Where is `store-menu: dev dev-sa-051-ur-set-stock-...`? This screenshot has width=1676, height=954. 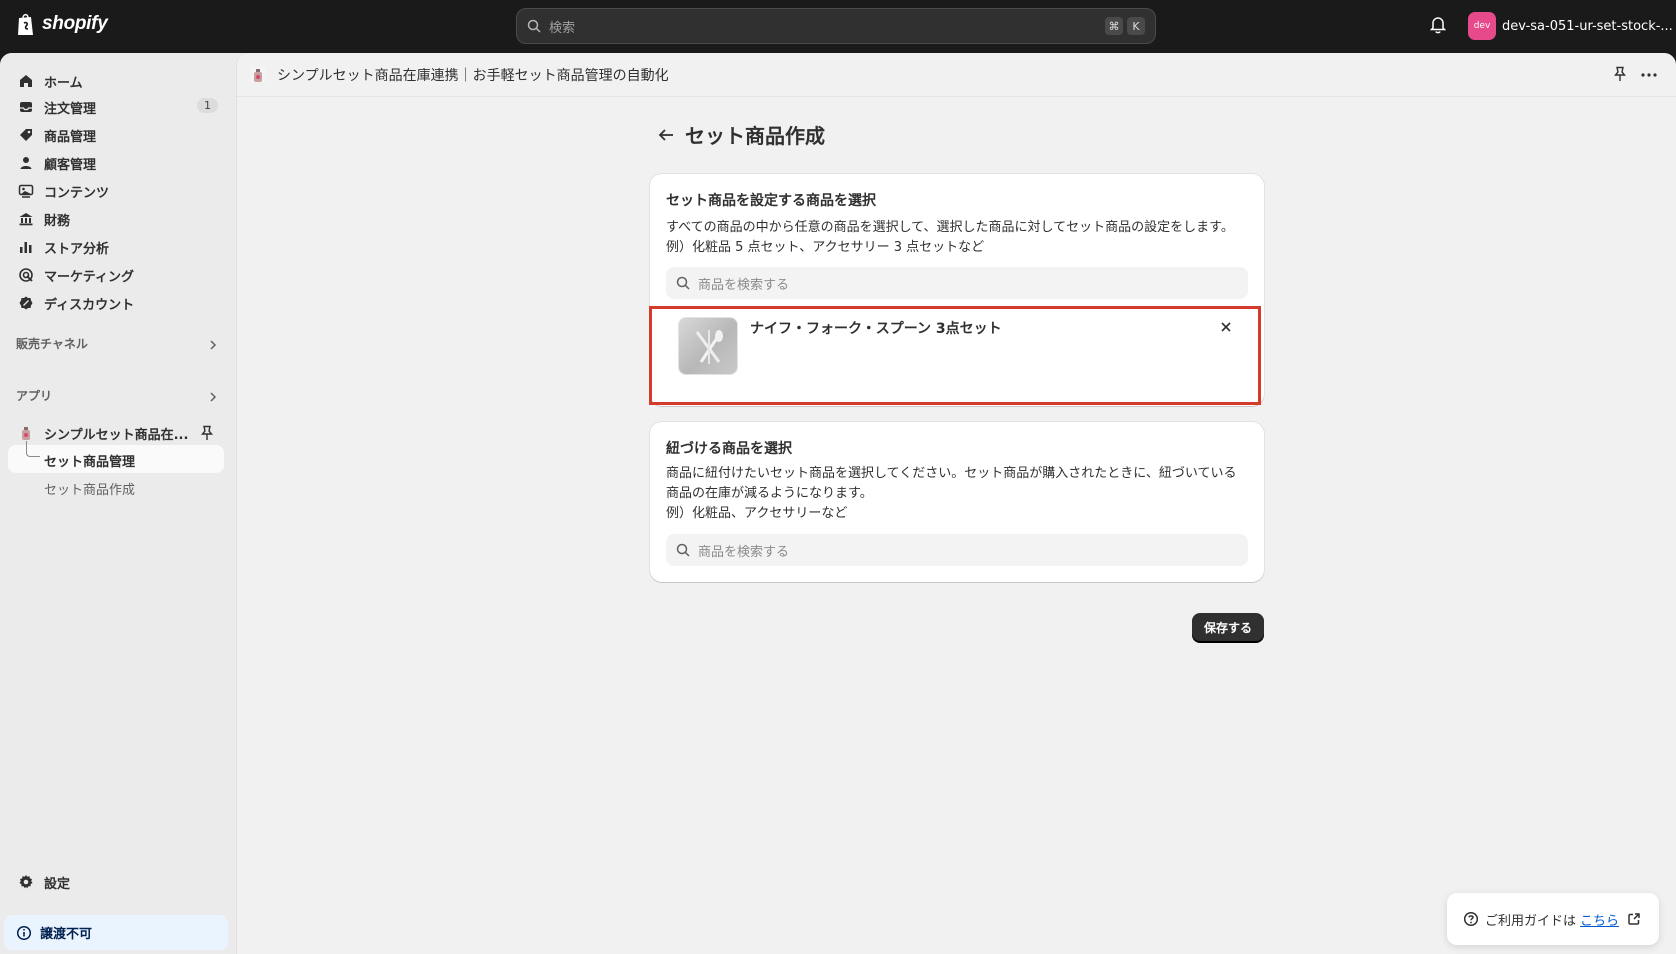
store-menu: dev dev-sa-051-ur-set-stock-... is located at coordinates (1570, 26).